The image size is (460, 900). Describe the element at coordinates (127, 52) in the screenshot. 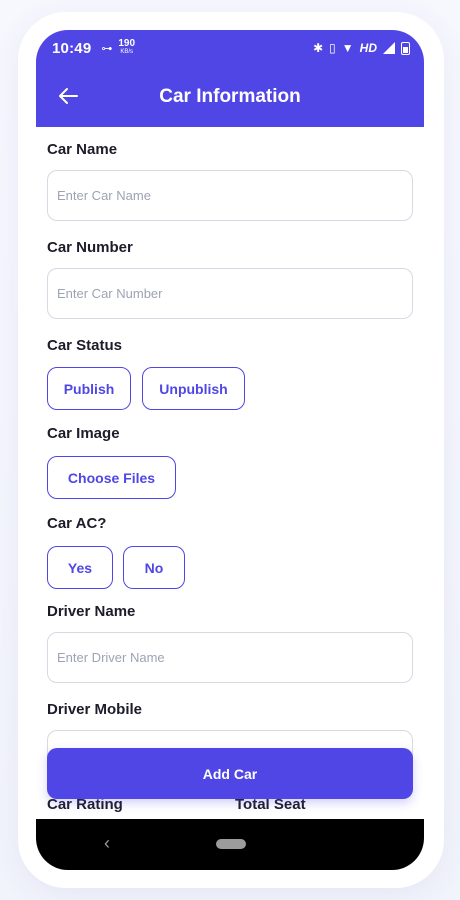

I see `network-speed-unit: KB/s` at that location.